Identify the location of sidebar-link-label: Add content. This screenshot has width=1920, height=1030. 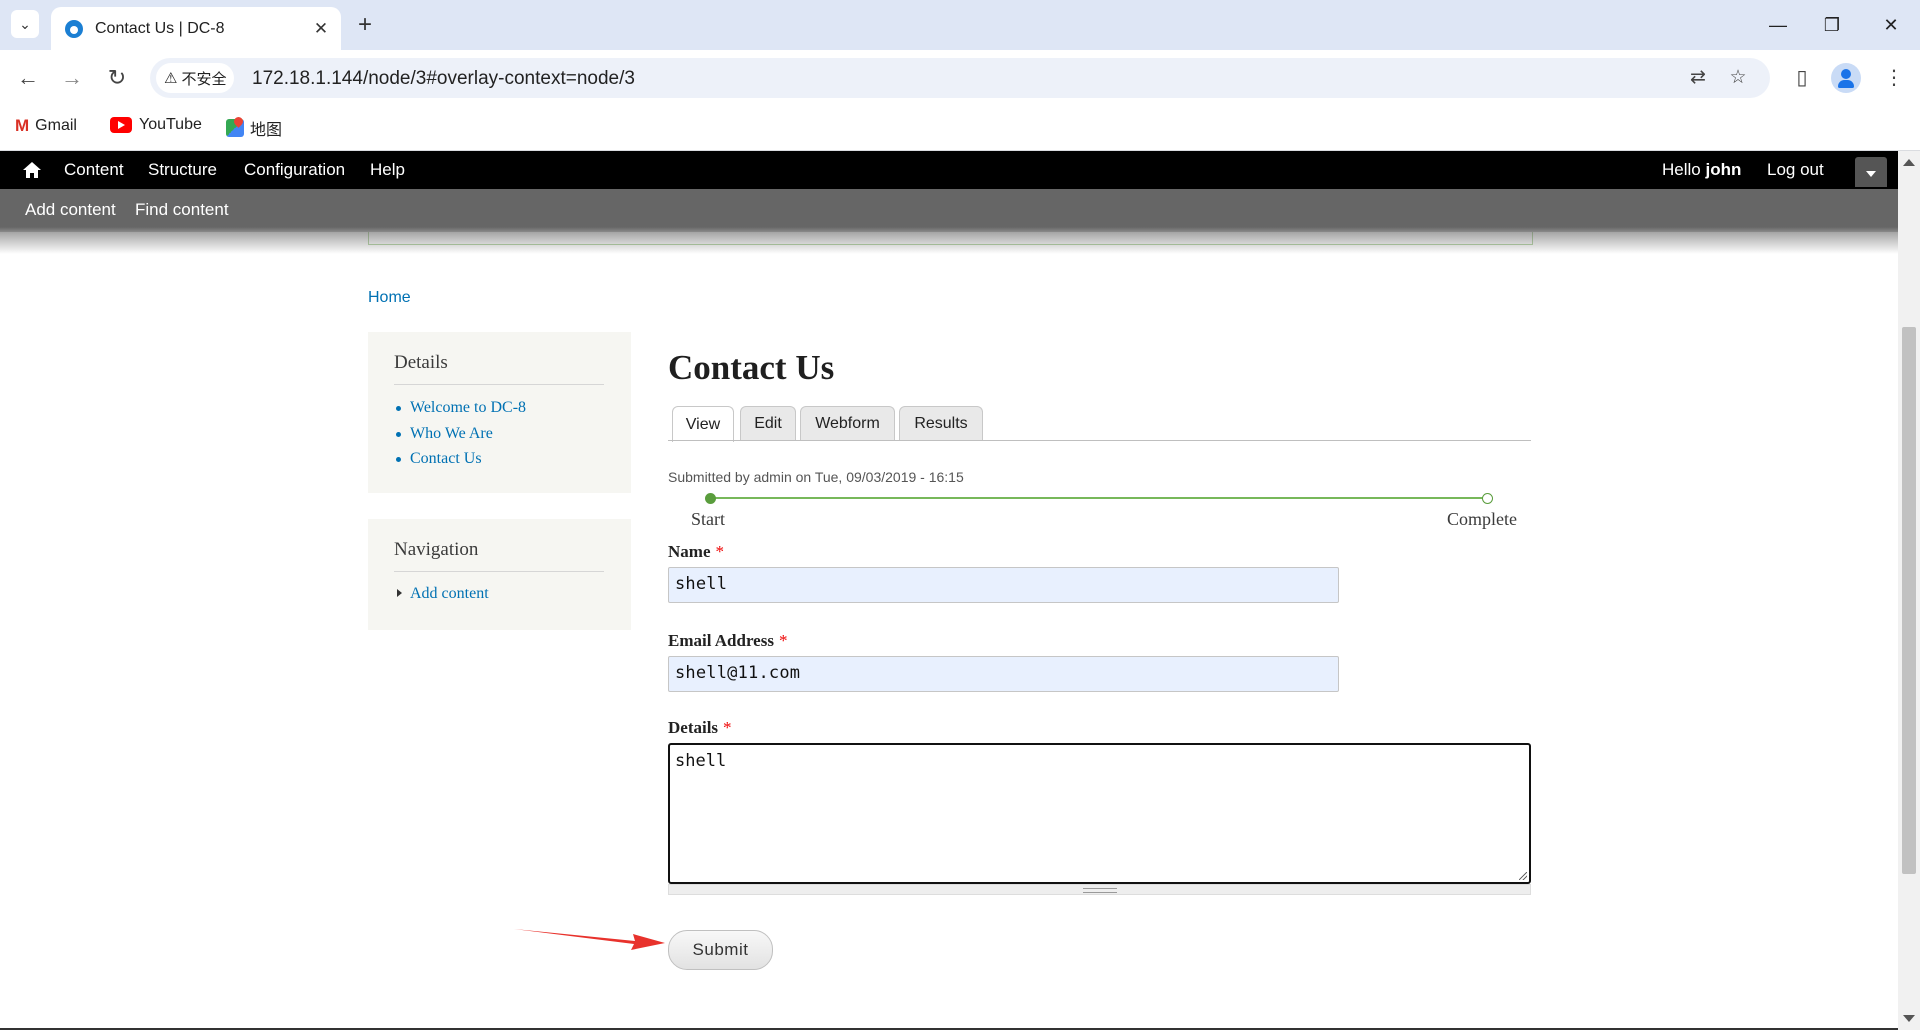
(449, 593).